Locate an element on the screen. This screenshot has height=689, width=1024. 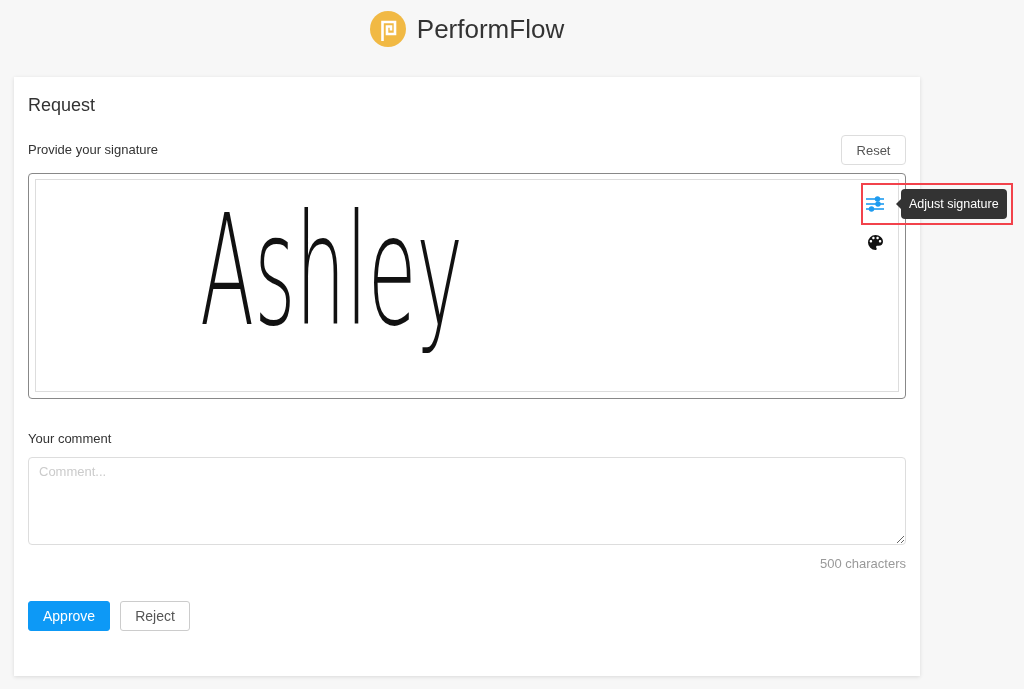
brand-name: PerformFlow is located at coordinates (490, 29).